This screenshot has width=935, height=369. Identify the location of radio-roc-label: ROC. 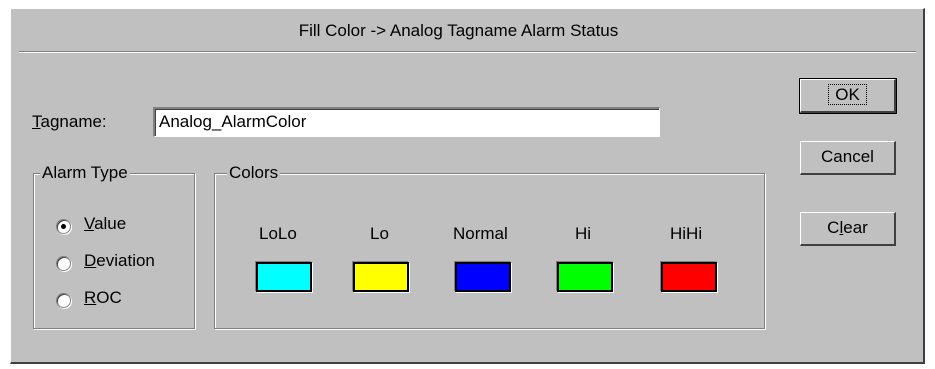
(103, 298).